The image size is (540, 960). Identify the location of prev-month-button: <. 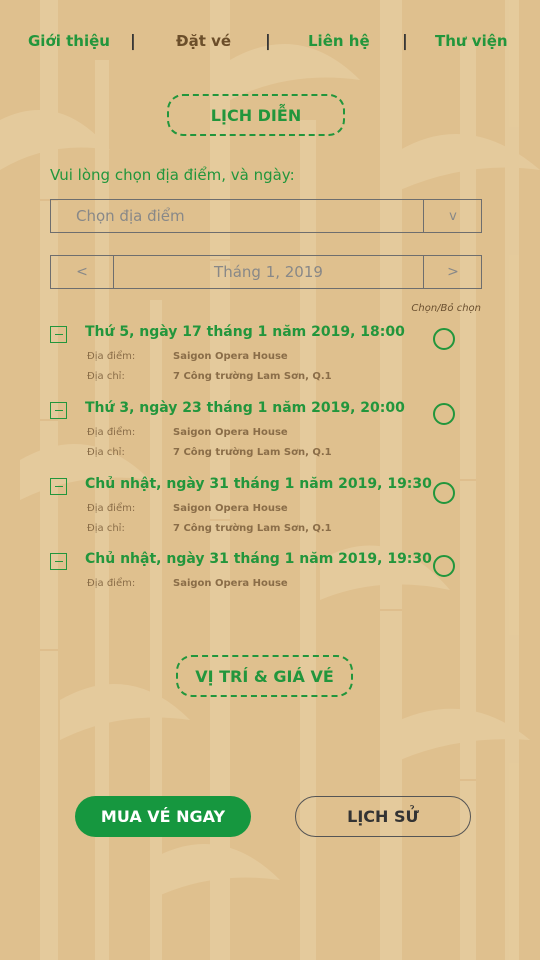
(82, 272).